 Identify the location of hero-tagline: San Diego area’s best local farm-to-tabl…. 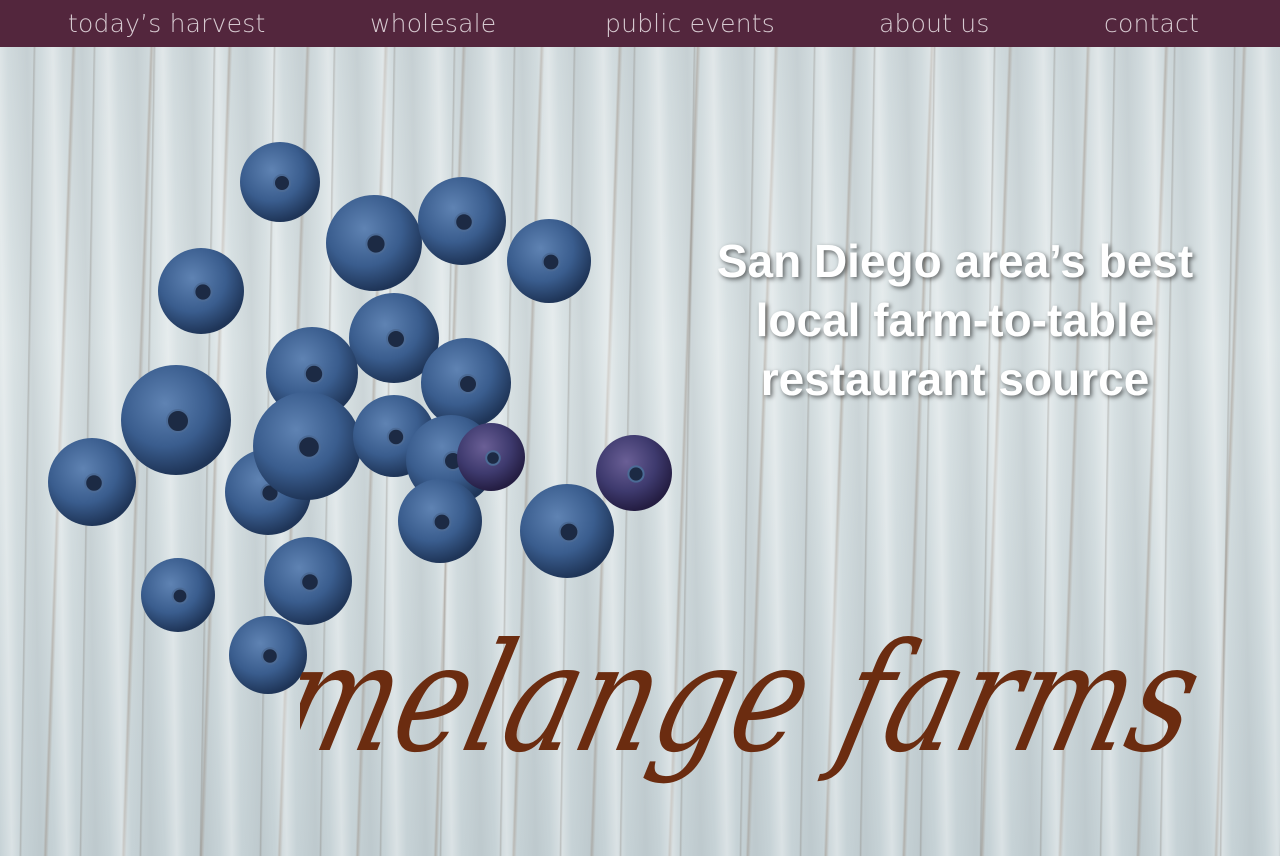
(955, 320).